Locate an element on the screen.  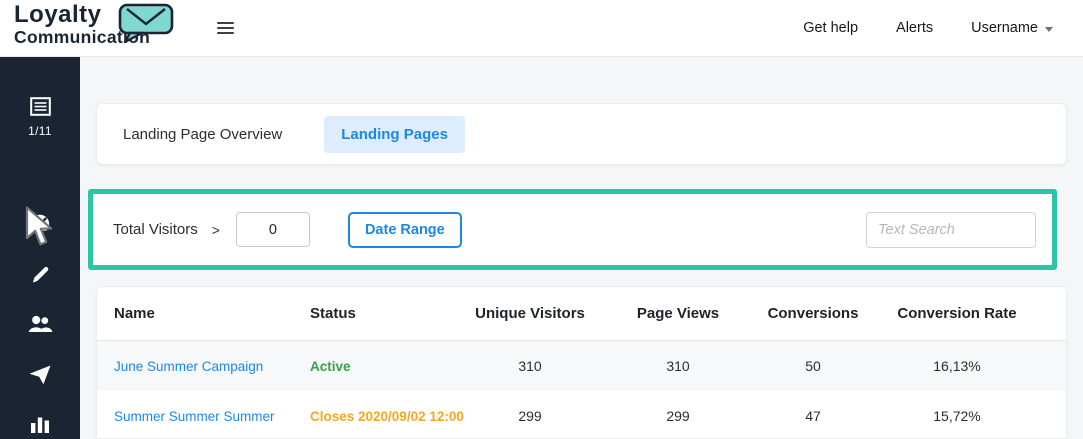
envelope-speech-bubble-icon is located at coordinates (147, 25).